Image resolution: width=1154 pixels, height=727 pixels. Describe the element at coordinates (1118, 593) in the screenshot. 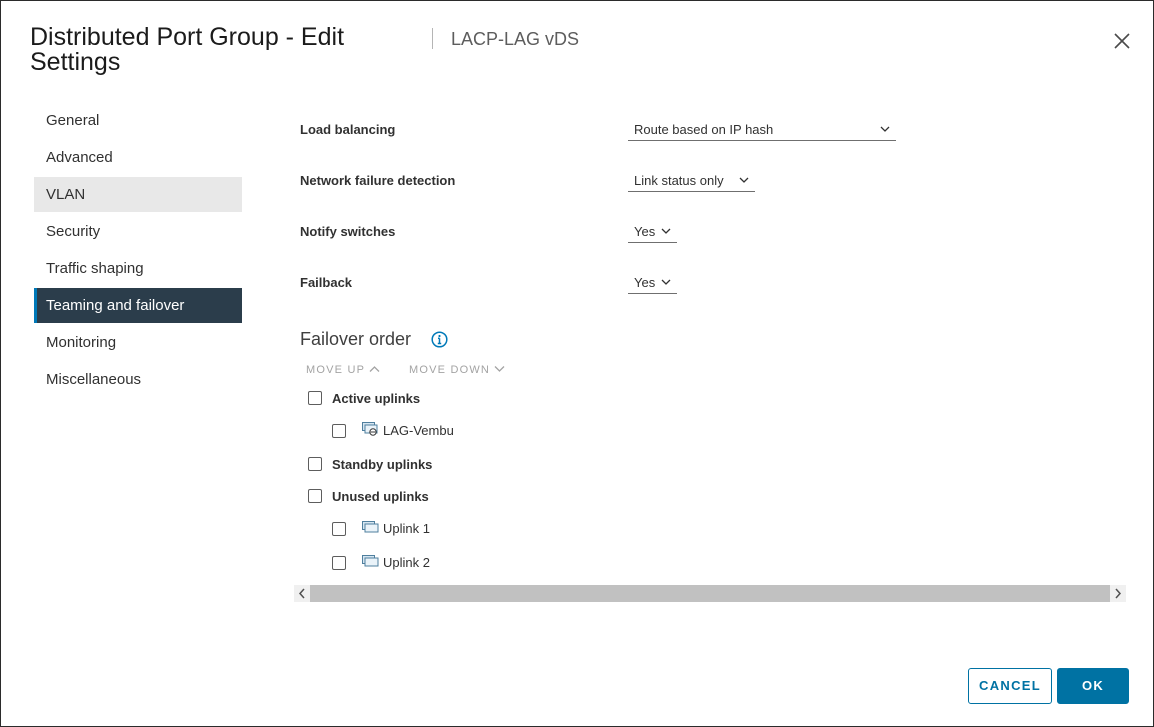

I see `scroll-right-icon` at that location.